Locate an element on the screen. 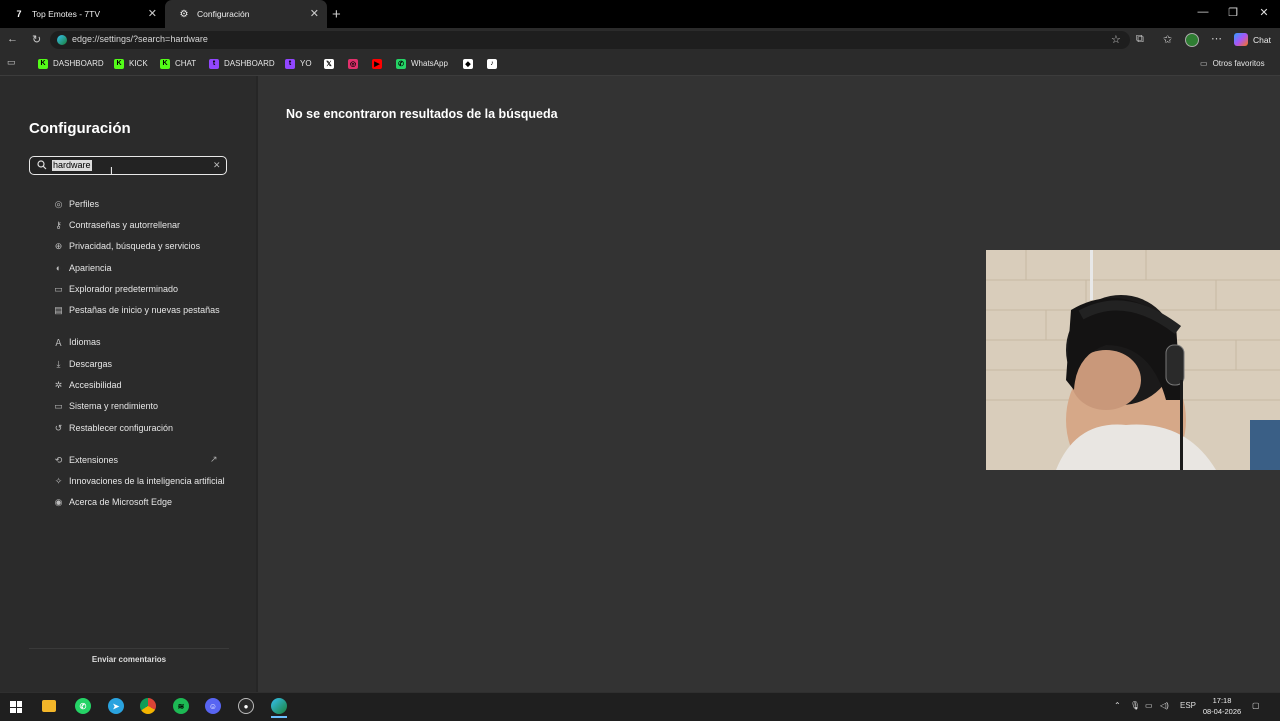  sidebar-item-browser: ▭ Explorador predeterminado is located at coordinates (115, 289).